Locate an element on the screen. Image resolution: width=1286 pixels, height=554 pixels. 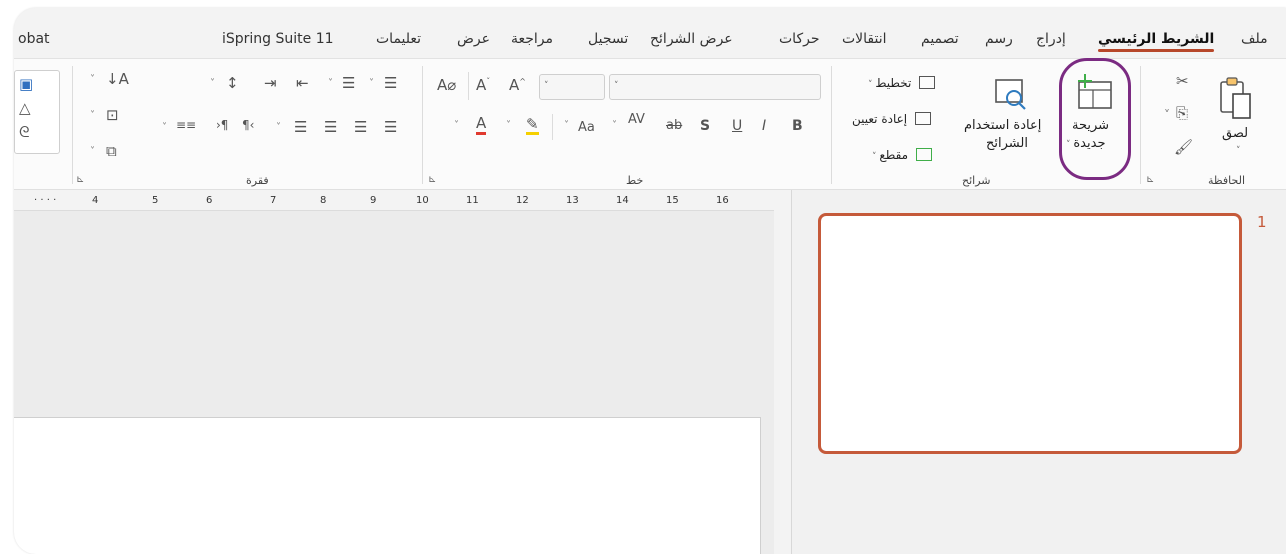
decrease-font-size-icon: Aˇ is located at coordinates (483, 85).